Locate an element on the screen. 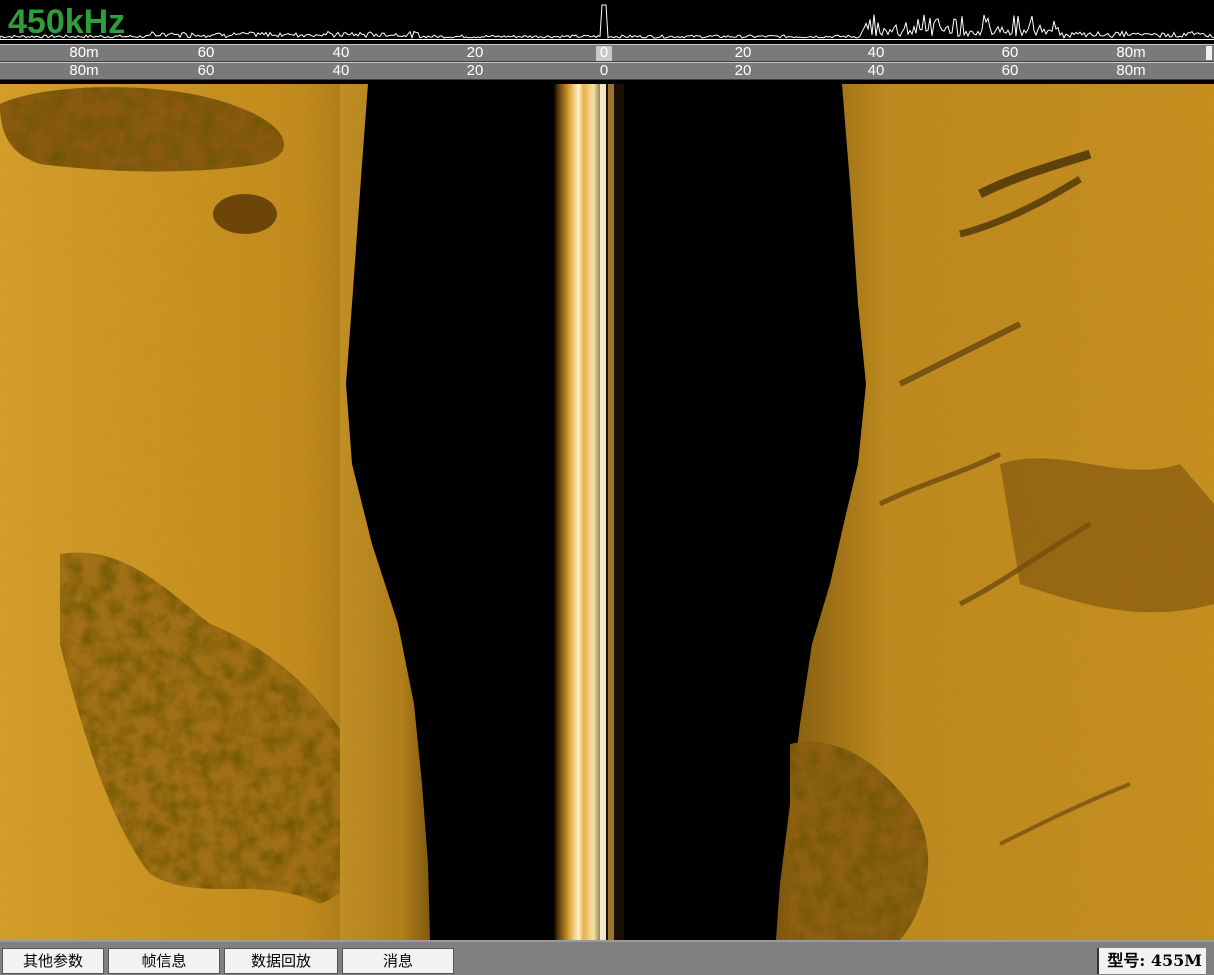  amplitude-waveform: 450kHz is located at coordinates (607, 22).